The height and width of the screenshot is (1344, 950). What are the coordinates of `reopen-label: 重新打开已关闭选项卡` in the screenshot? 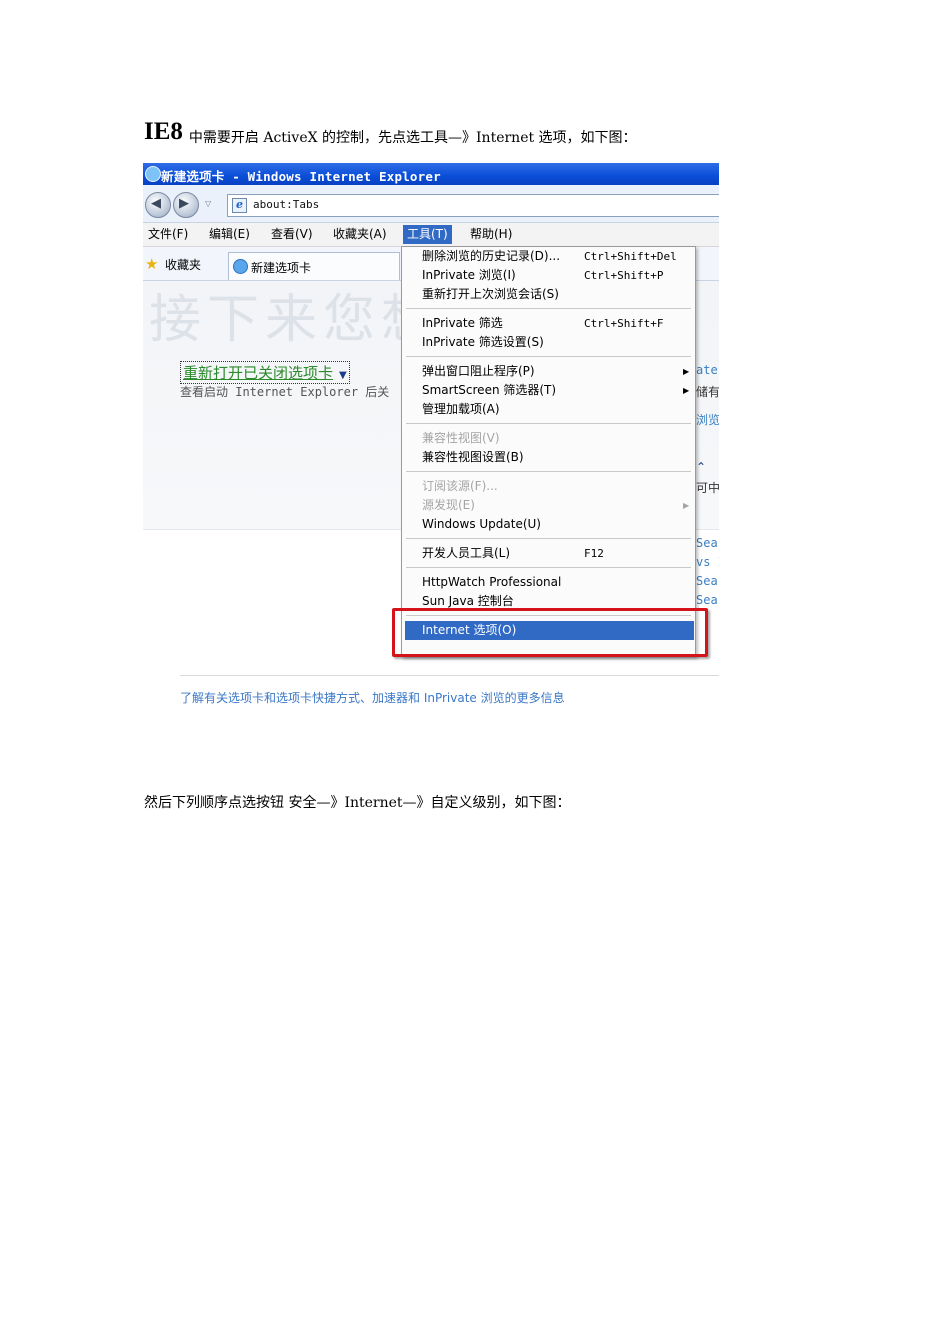 It's located at (258, 373).